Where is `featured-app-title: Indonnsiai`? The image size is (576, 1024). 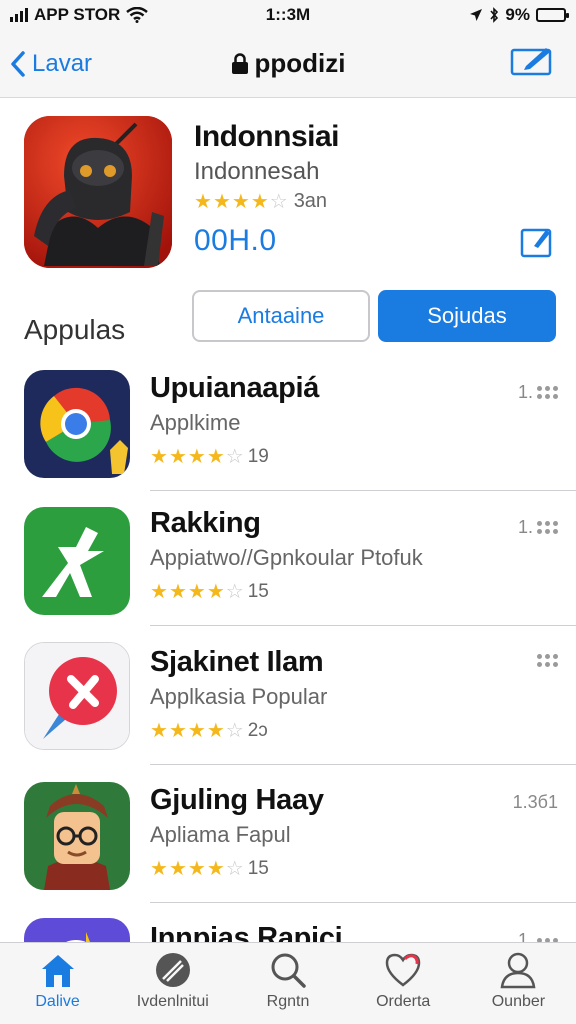
featured-app-title: Indonnsiai is located at coordinates (267, 136).